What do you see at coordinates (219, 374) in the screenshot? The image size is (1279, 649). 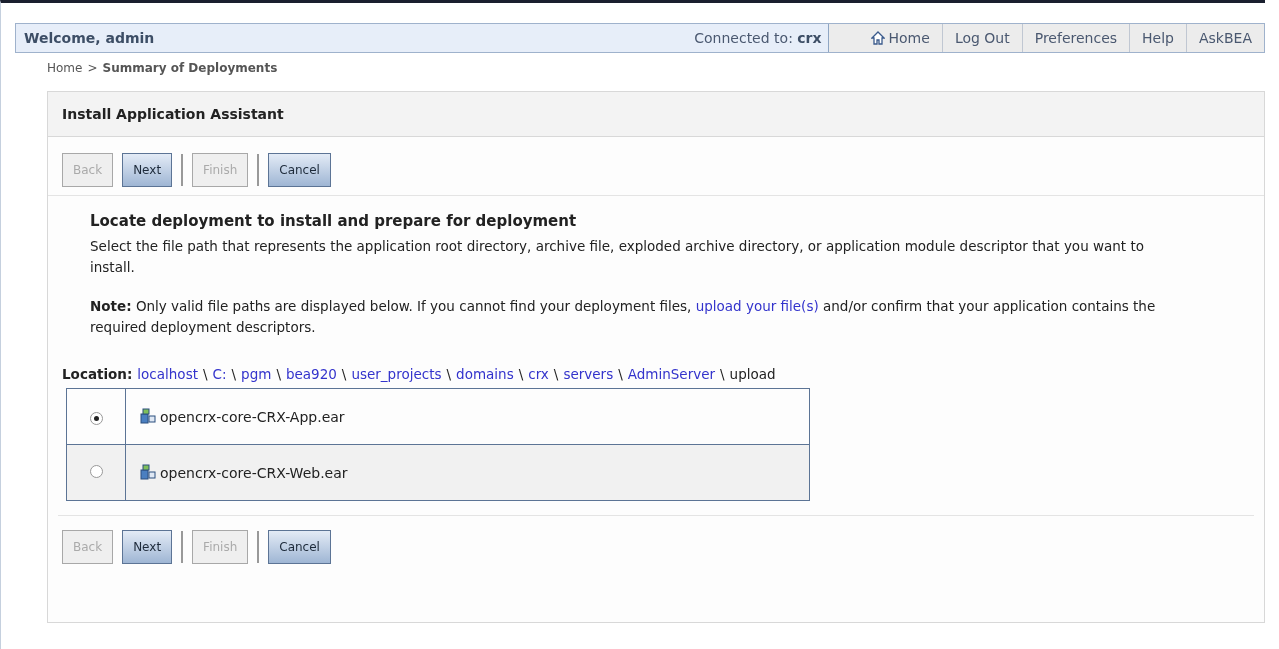 I see `path-link: C:` at bounding box center [219, 374].